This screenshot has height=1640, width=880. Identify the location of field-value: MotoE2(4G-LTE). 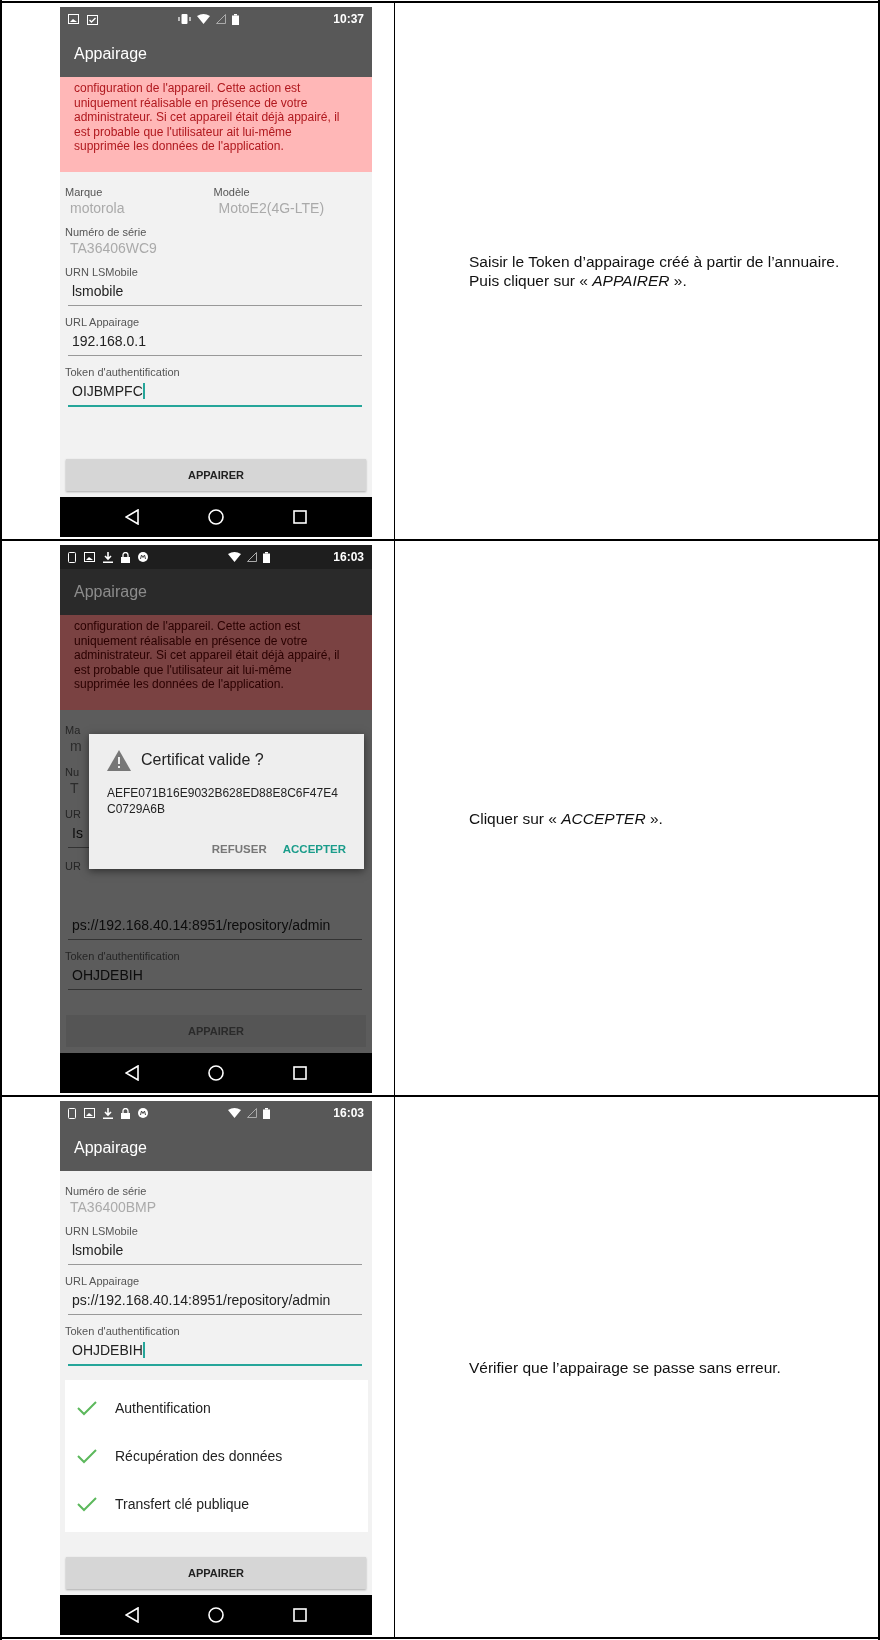
(271, 207).